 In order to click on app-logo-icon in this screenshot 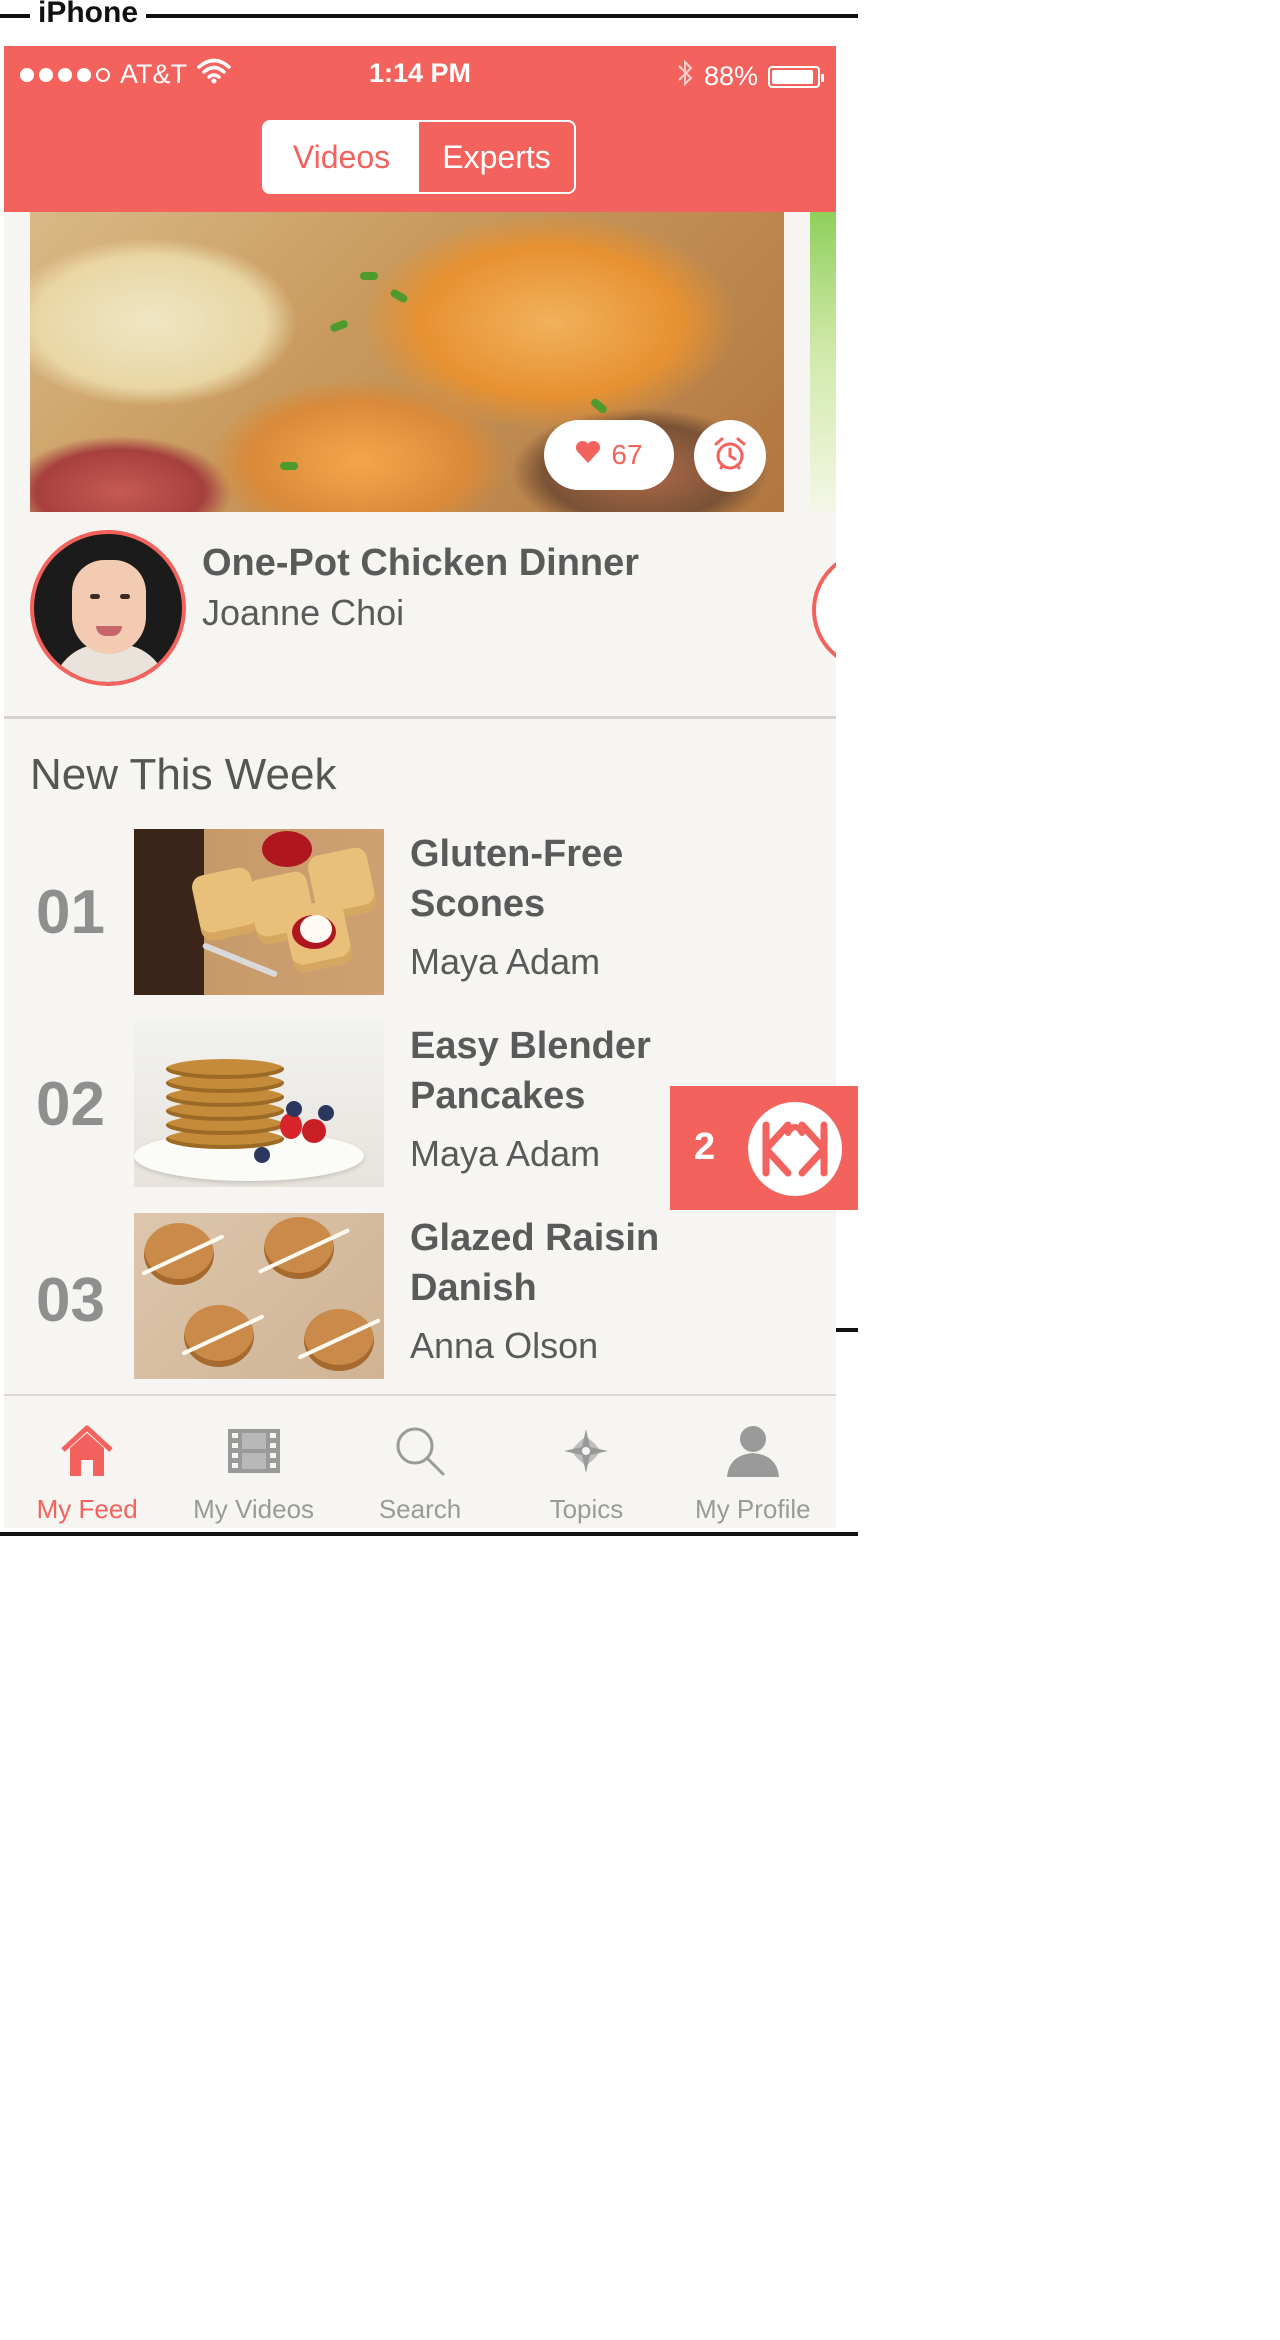, I will do `click(795, 1149)`.